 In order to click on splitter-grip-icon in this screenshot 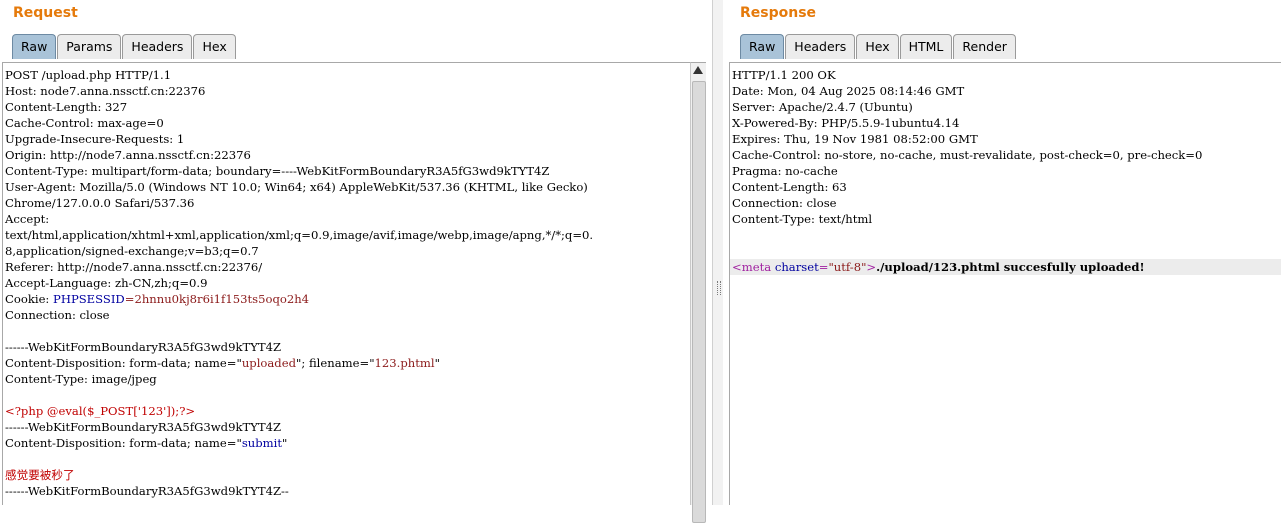, I will do `click(719, 288)`.